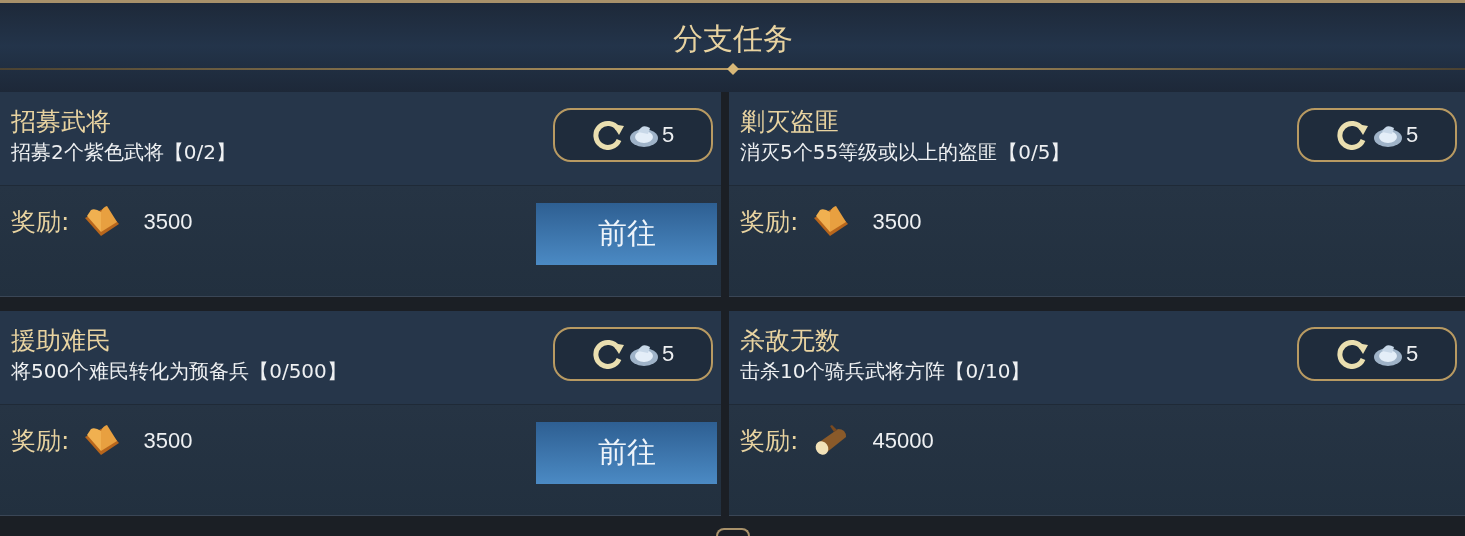 This screenshot has height=536, width=1465. Describe the element at coordinates (179, 370) in the screenshot. I see `quest-description: 将500个难民转化为预备兵【0/500】` at that location.